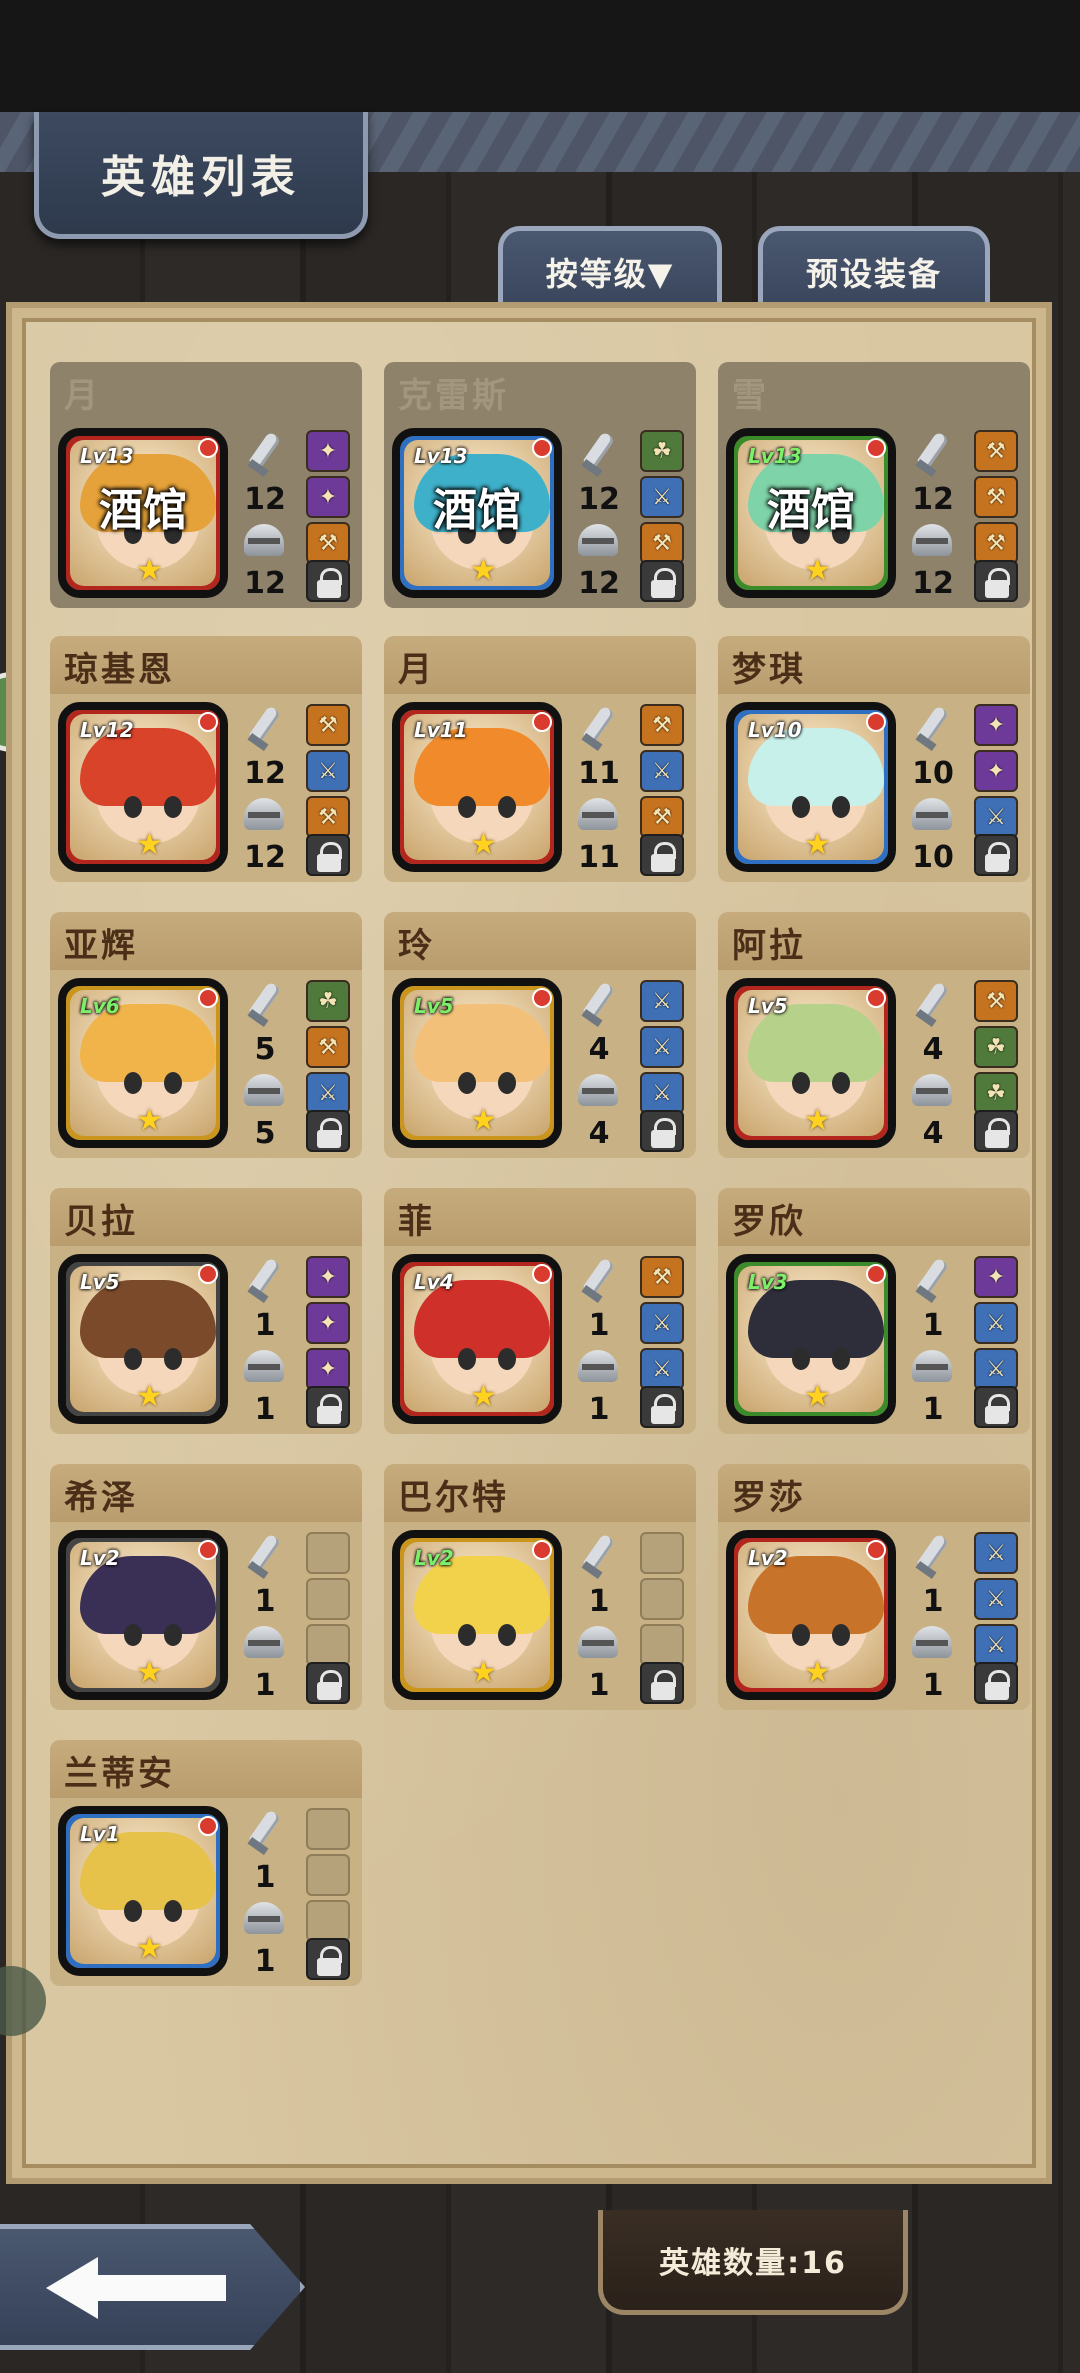  What do you see at coordinates (152, 2287) in the screenshot?
I see `back-button` at bounding box center [152, 2287].